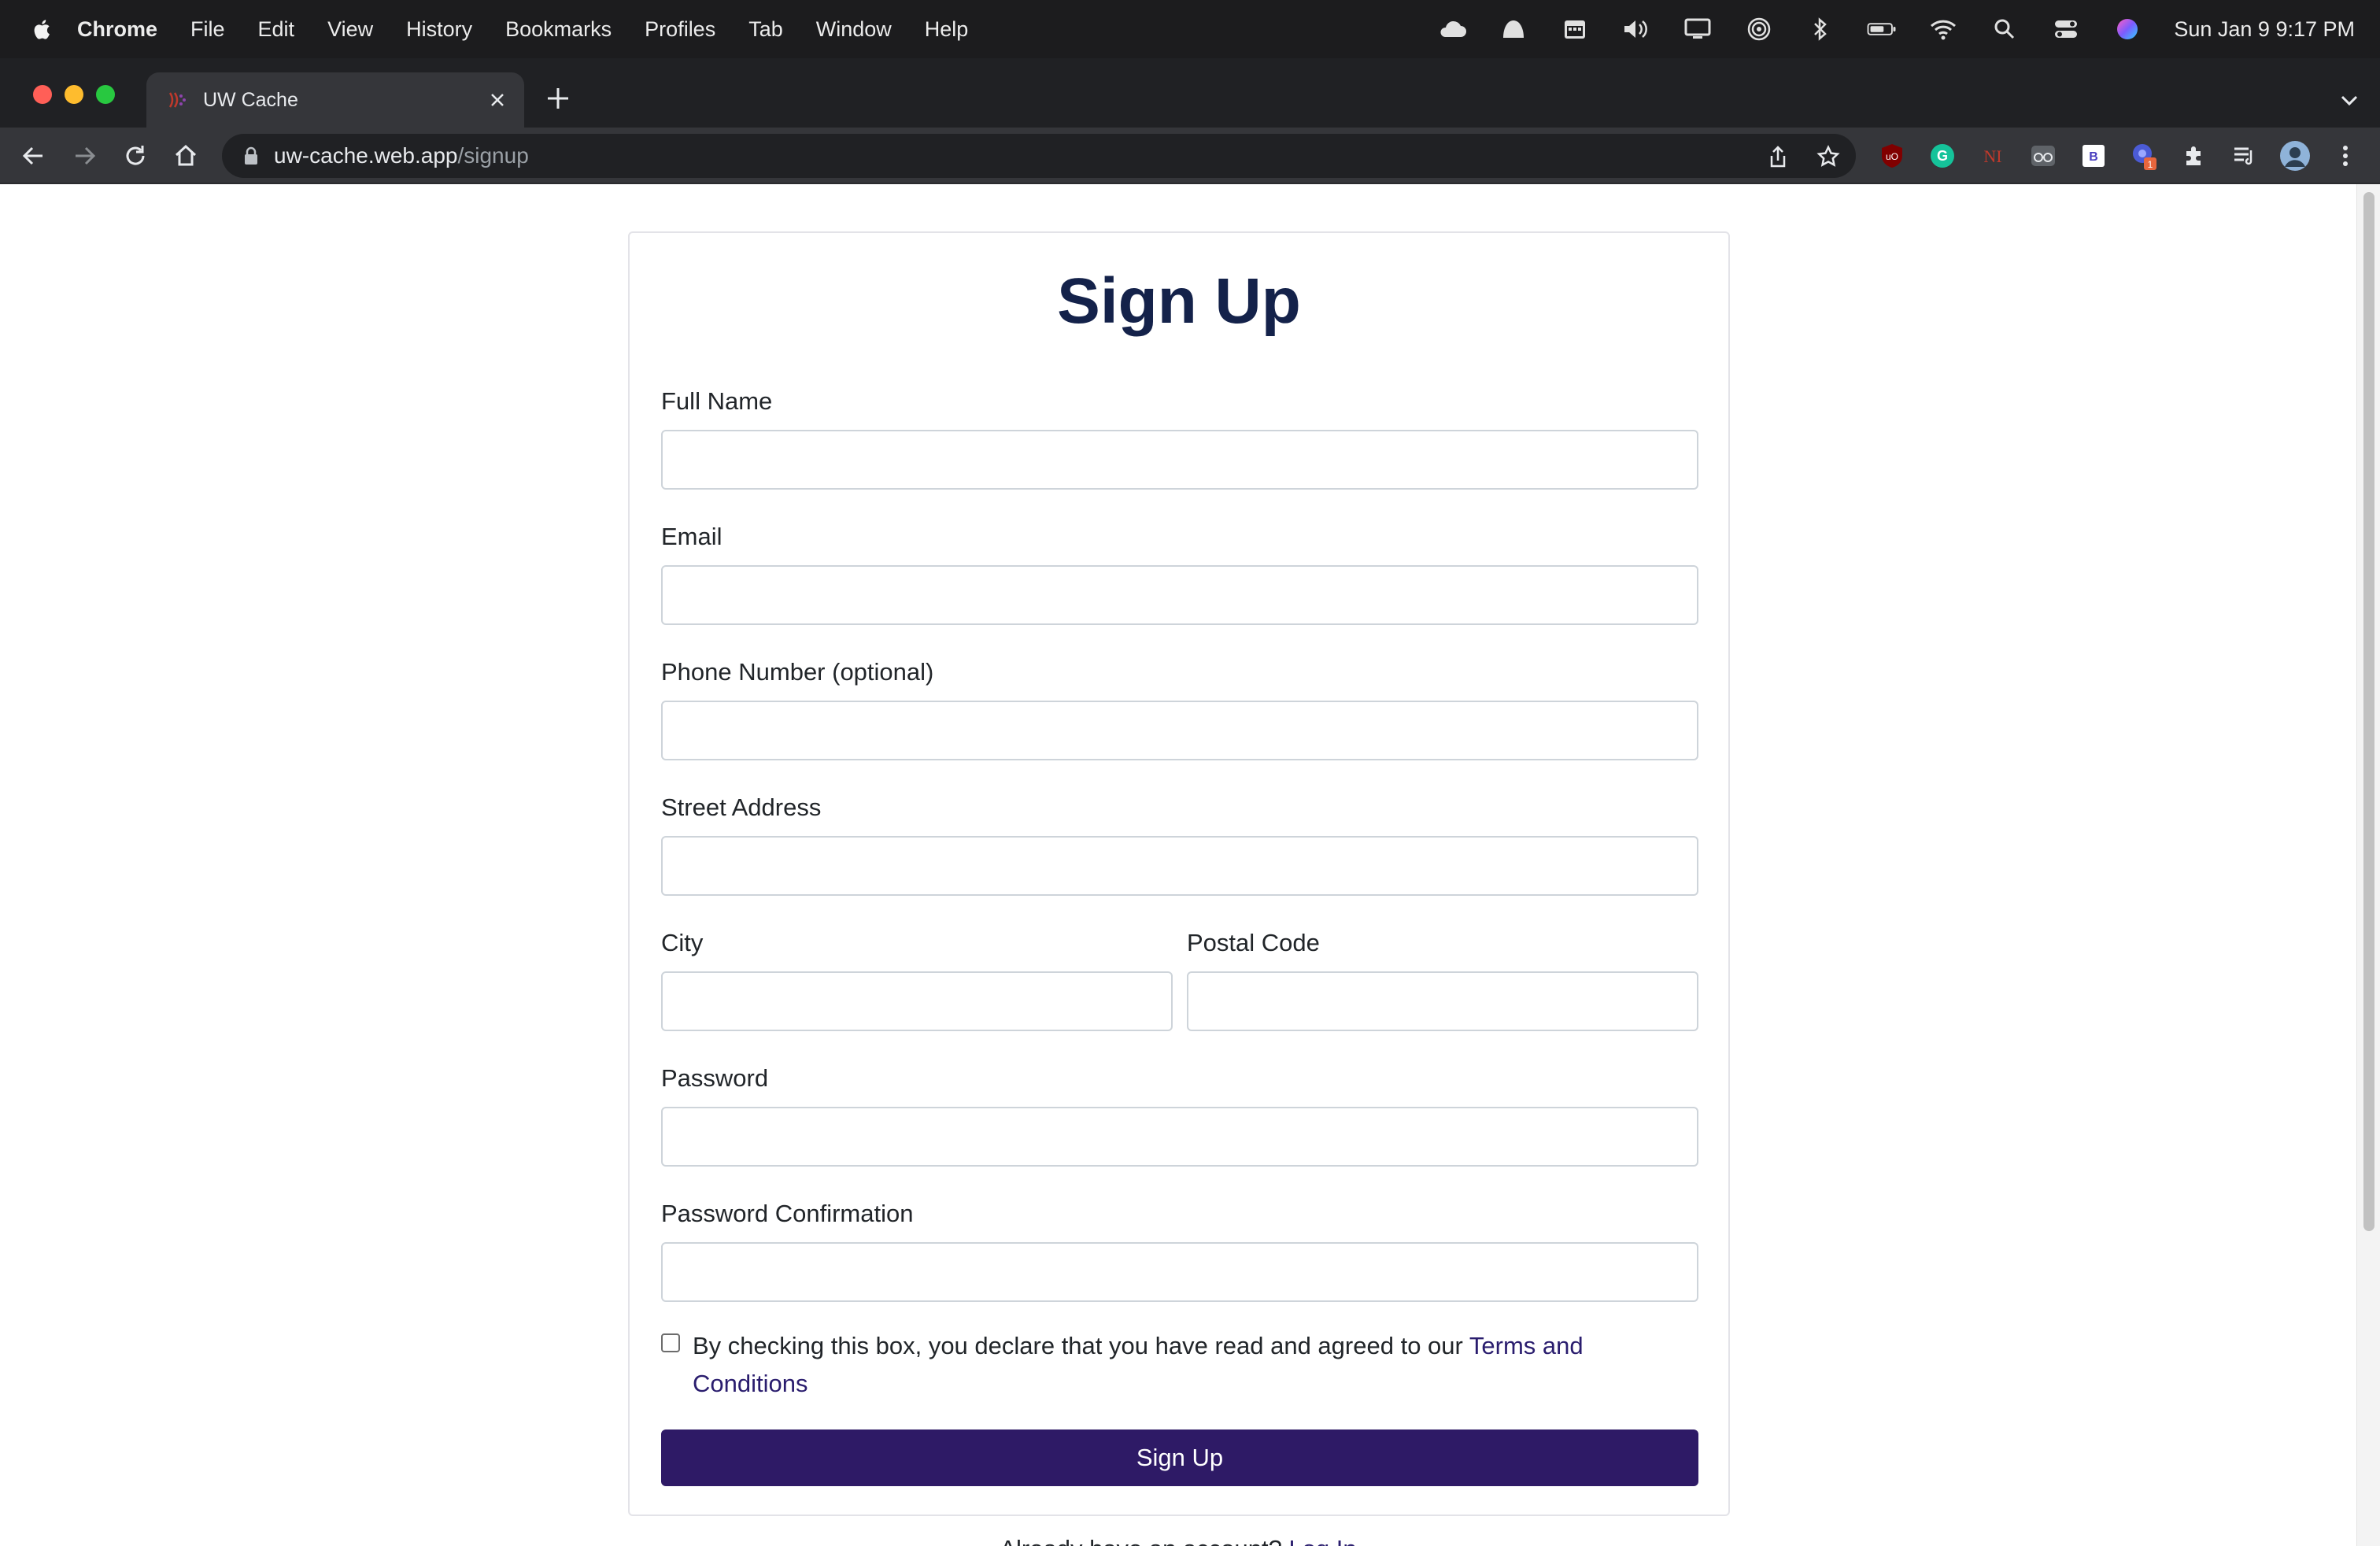  Describe the element at coordinates (765, 29) in the screenshot. I see `menu-tab: Tab` at that location.